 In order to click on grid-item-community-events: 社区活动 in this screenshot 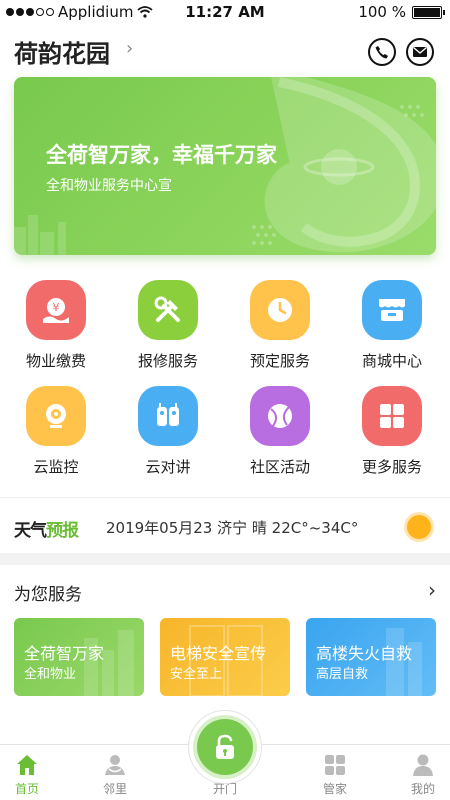, I will do `click(280, 436)`.